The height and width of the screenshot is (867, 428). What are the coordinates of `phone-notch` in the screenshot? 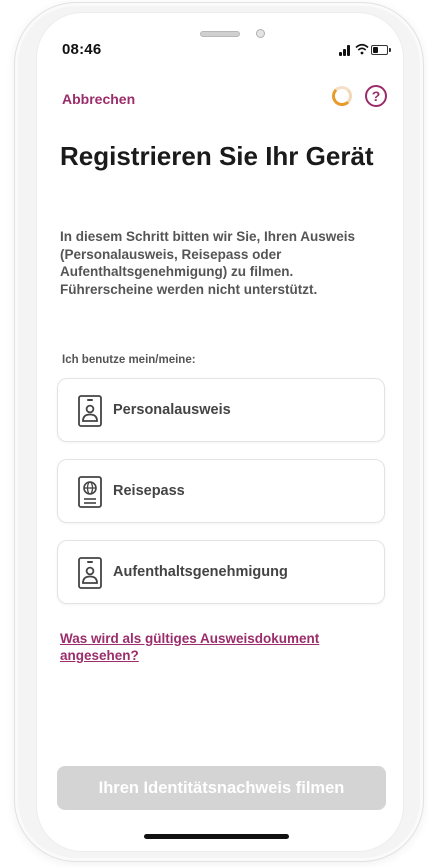 It's located at (226, 35).